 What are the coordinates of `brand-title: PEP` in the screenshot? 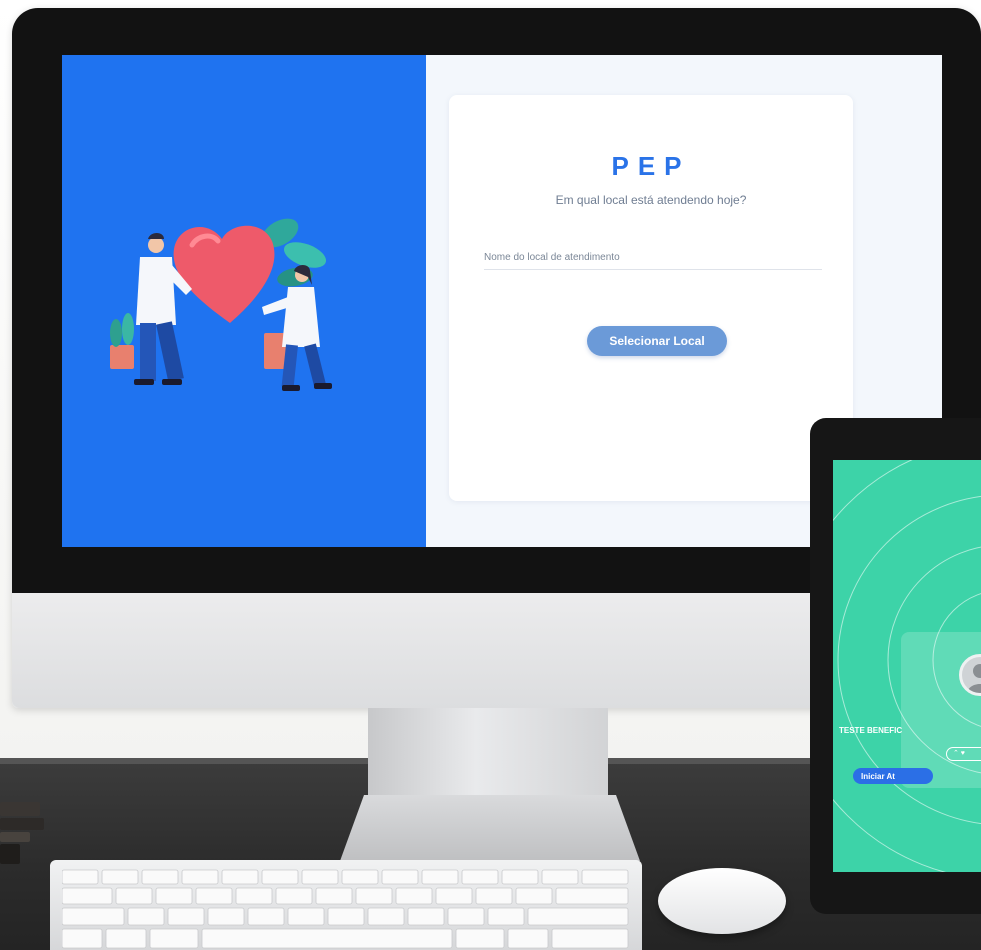 It's located at (651, 166).